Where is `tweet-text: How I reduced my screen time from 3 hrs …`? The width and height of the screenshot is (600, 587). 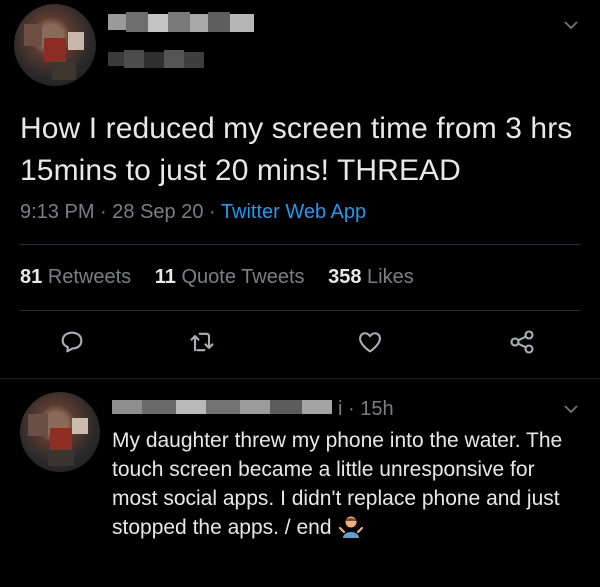
tweet-text: How I reduced my screen time from 3 hrs … is located at coordinates (296, 149).